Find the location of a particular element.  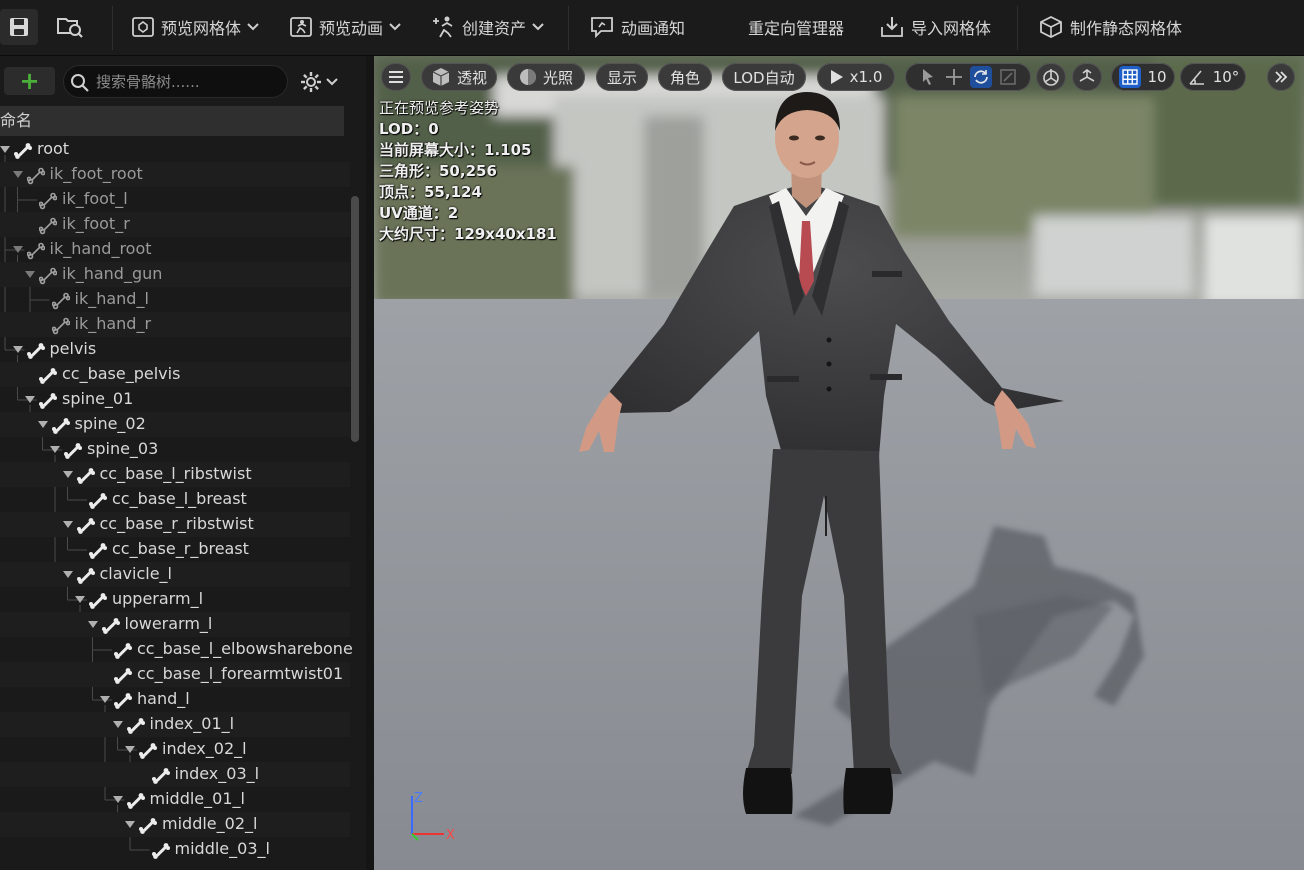

column-header-name: 命名 is located at coordinates (172, 121).